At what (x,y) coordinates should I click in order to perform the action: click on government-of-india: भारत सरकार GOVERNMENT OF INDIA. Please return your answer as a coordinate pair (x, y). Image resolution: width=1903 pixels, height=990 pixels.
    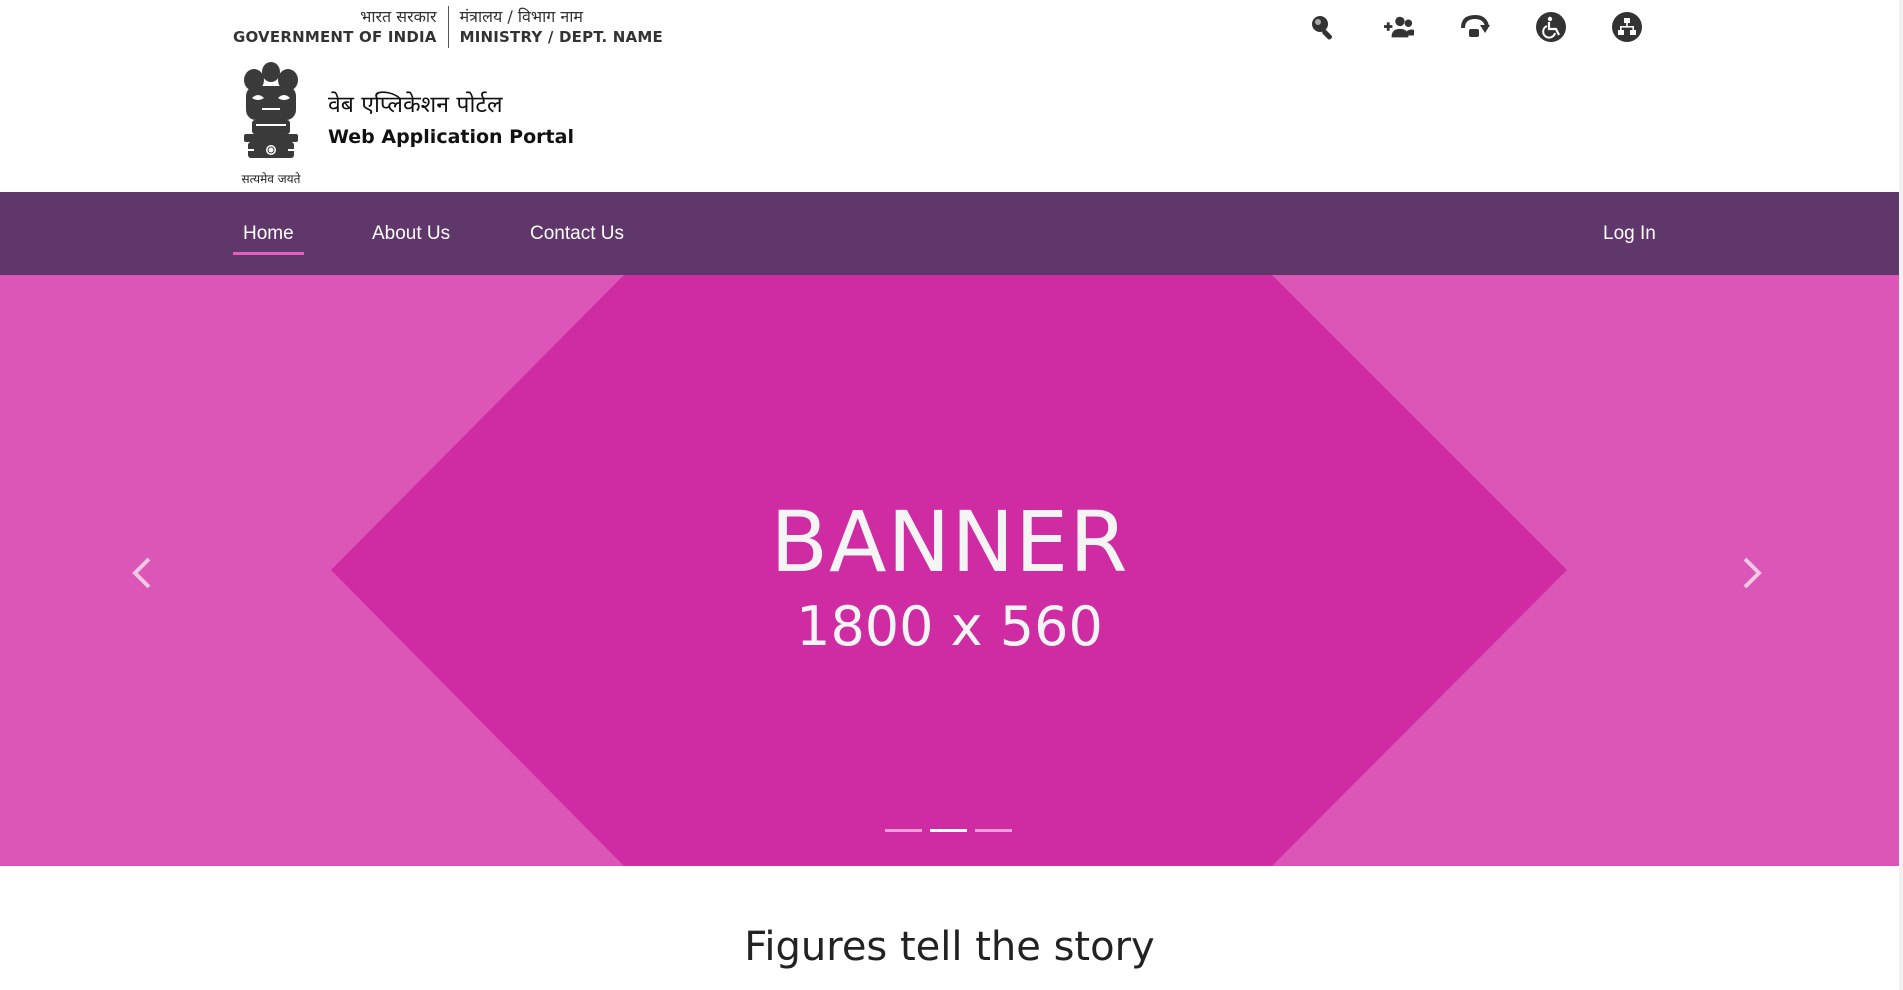
    Looking at the image, I should click on (341, 27).